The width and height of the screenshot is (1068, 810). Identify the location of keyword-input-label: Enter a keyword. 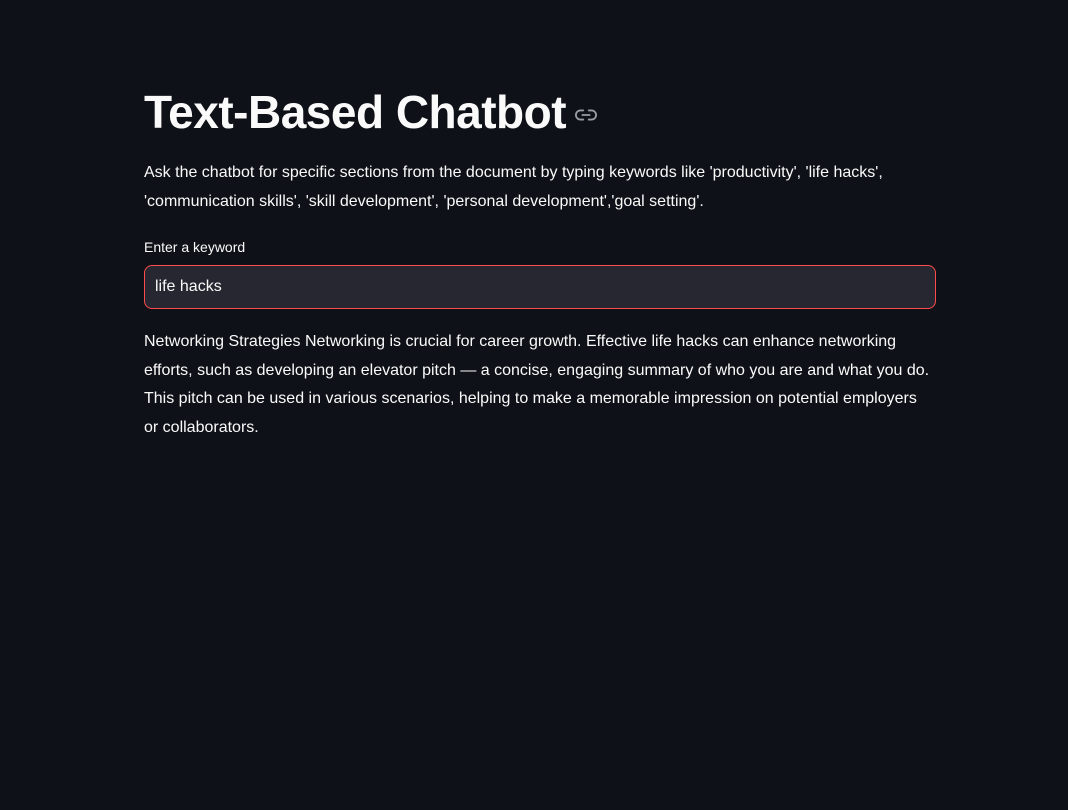
(195, 247).